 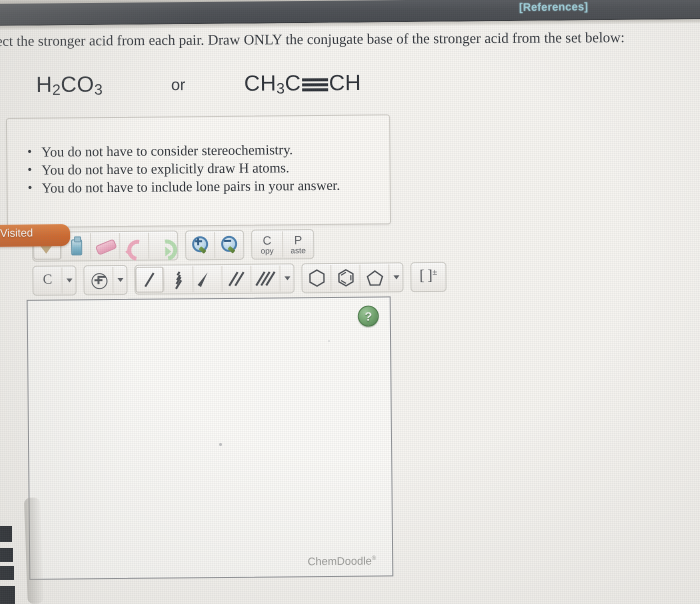 What do you see at coordinates (13, 302) in the screenshot?
I see `left-edge-artifact` at bounding box center [13, 302].